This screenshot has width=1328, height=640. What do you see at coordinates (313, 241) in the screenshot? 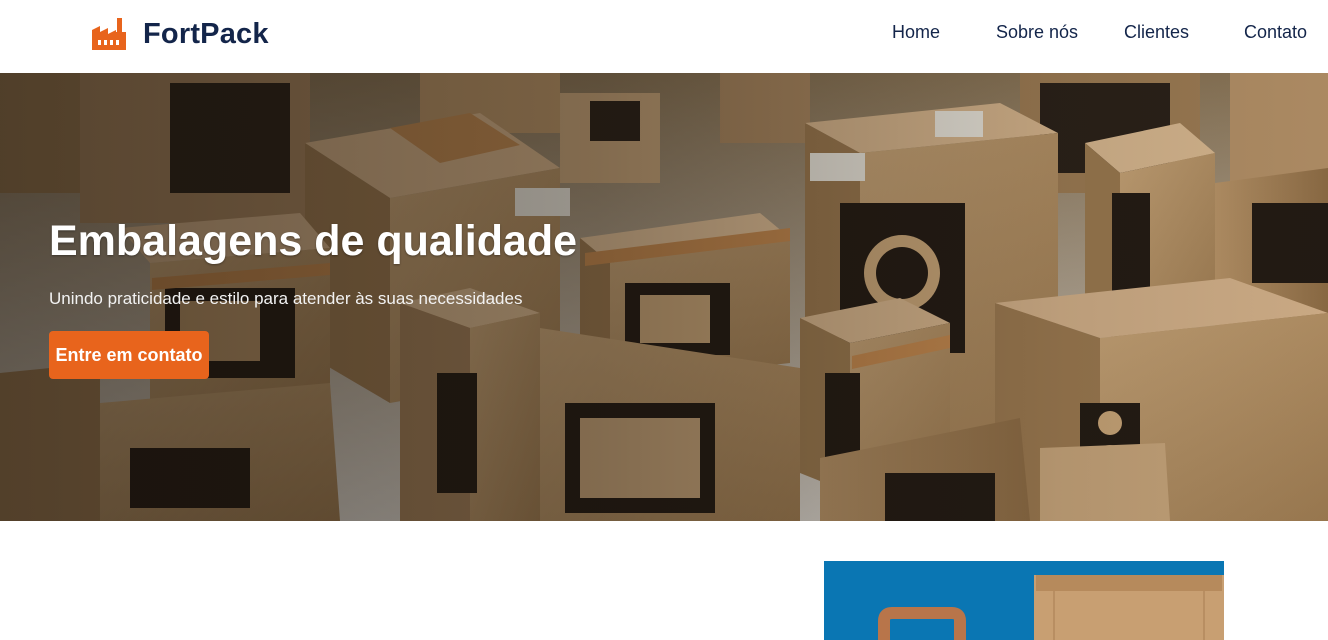
I see `hero-title: Embalagens de qualidade` at bounding box center [313, 241].